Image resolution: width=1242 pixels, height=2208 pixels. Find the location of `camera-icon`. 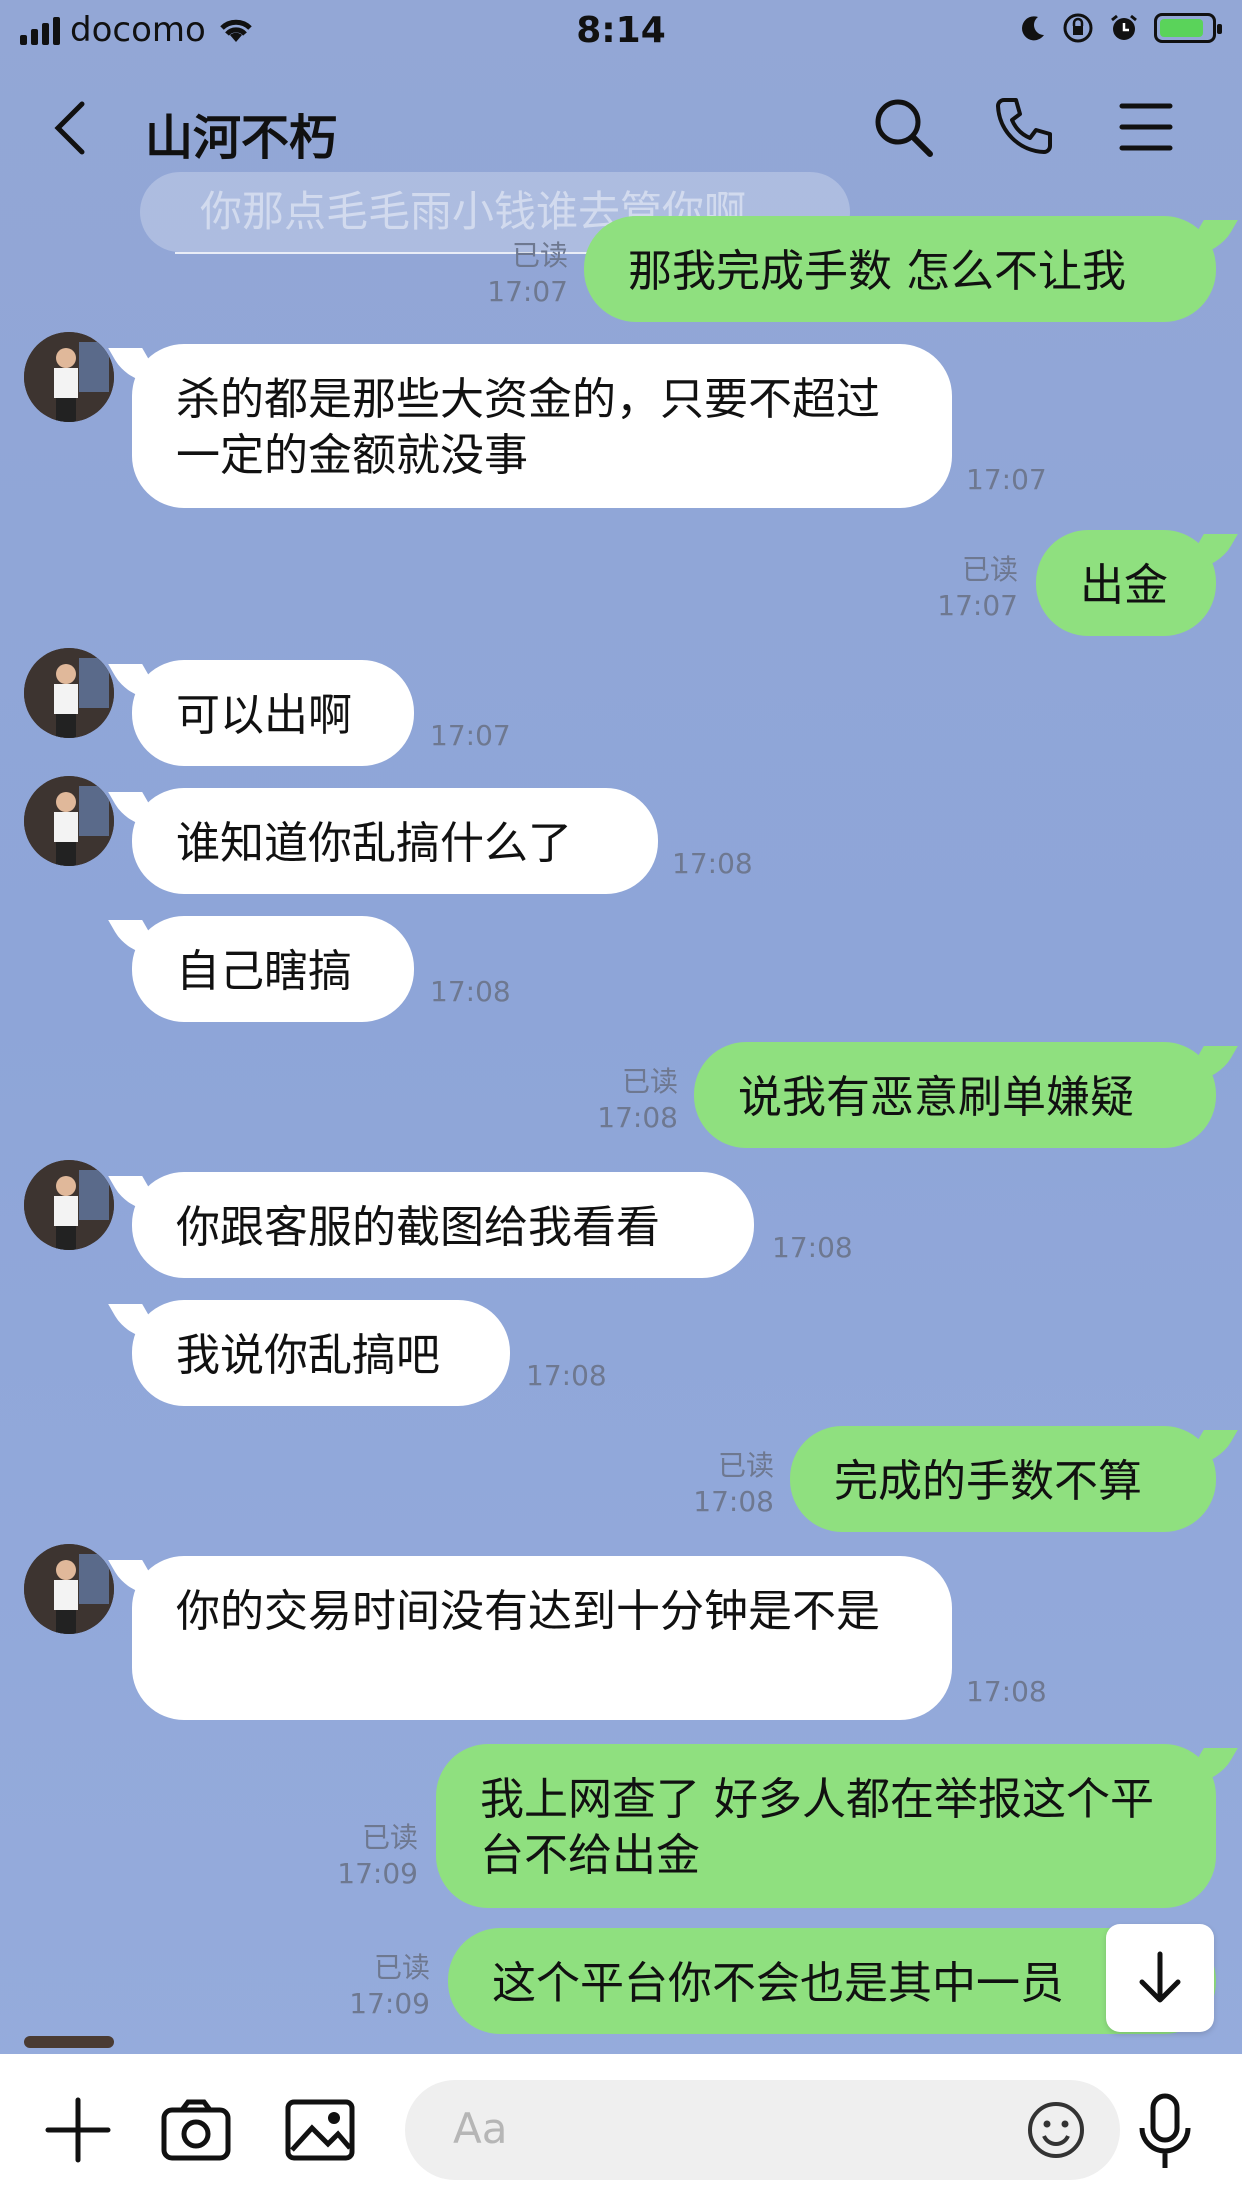

camera-icon is located at coordinates (196, 2130).